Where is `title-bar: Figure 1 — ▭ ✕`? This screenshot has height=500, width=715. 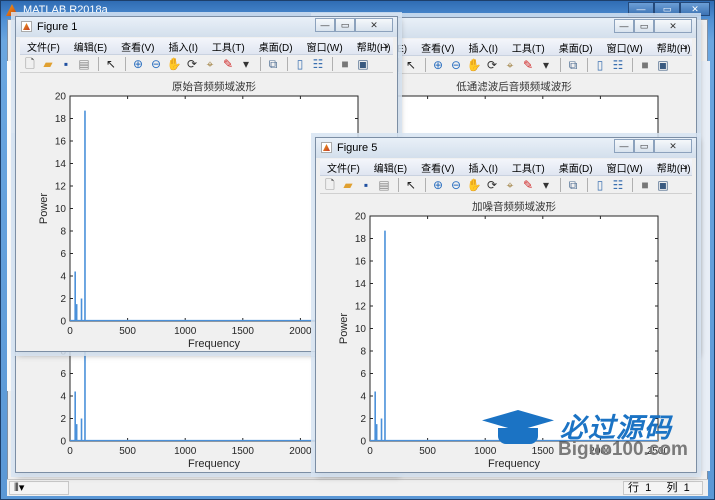
title-bar: Figure 1 — ▭ ✕ is located at coordinates (206, 27).